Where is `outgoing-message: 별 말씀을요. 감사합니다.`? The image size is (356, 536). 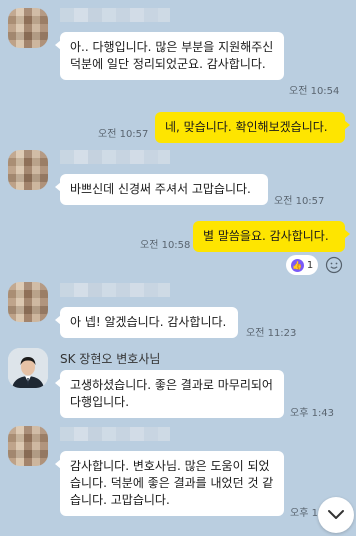 outgoing-message: 별 말씀을요. 감사합니다. is located at coordinates (271, 236).